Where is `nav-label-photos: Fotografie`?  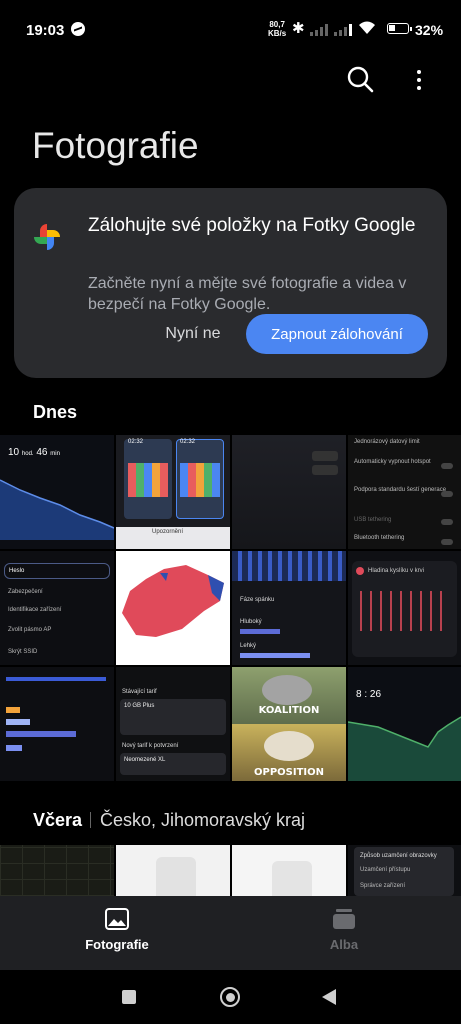
nav-label-photos: Fotografie is located at coordinates (117, 944).